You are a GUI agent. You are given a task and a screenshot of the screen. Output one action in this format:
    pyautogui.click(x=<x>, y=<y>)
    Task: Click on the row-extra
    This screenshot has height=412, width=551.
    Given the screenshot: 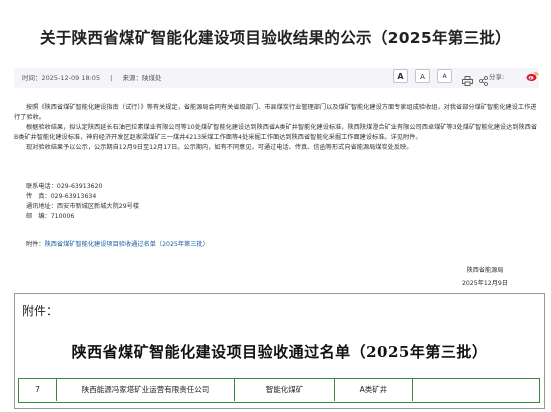 What is the action you would take?
    pyautogui.click(x=475, y=390)
    